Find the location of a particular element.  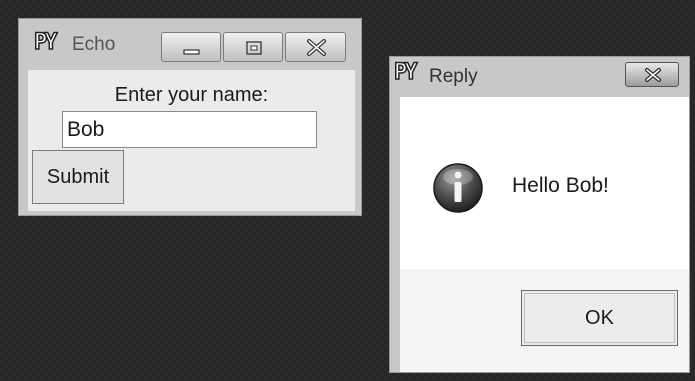

maximize-icon is located at coordinates (254, 48).